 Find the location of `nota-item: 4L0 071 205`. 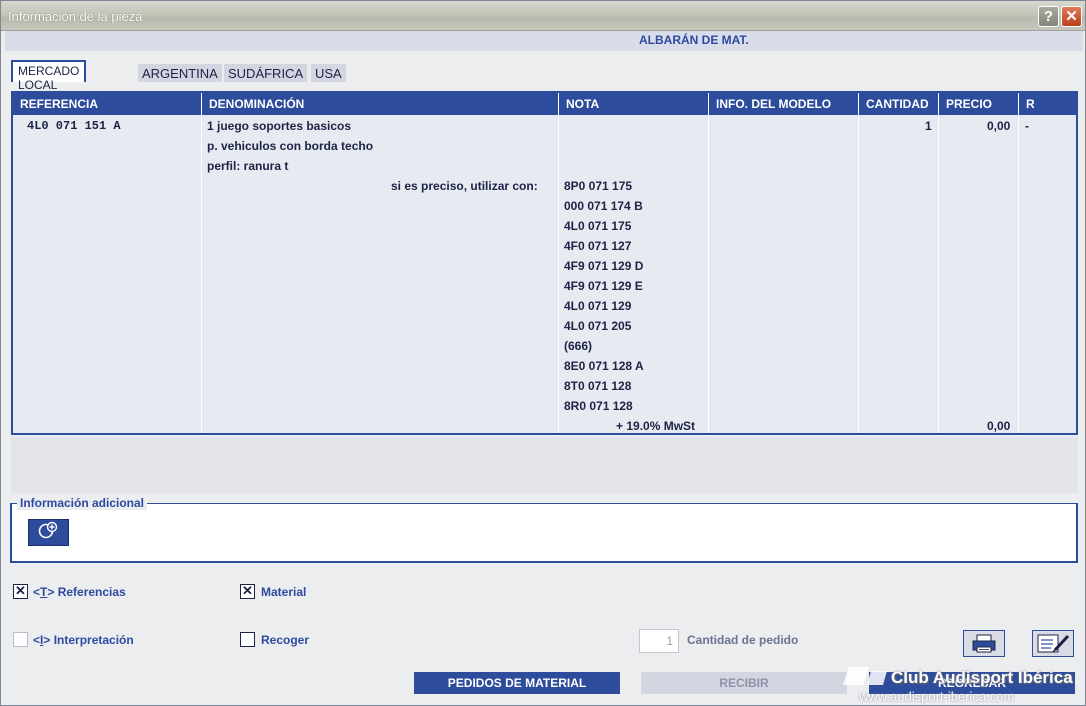

nota-item: 4L0 071 205 is located at coordinates (598, 326).